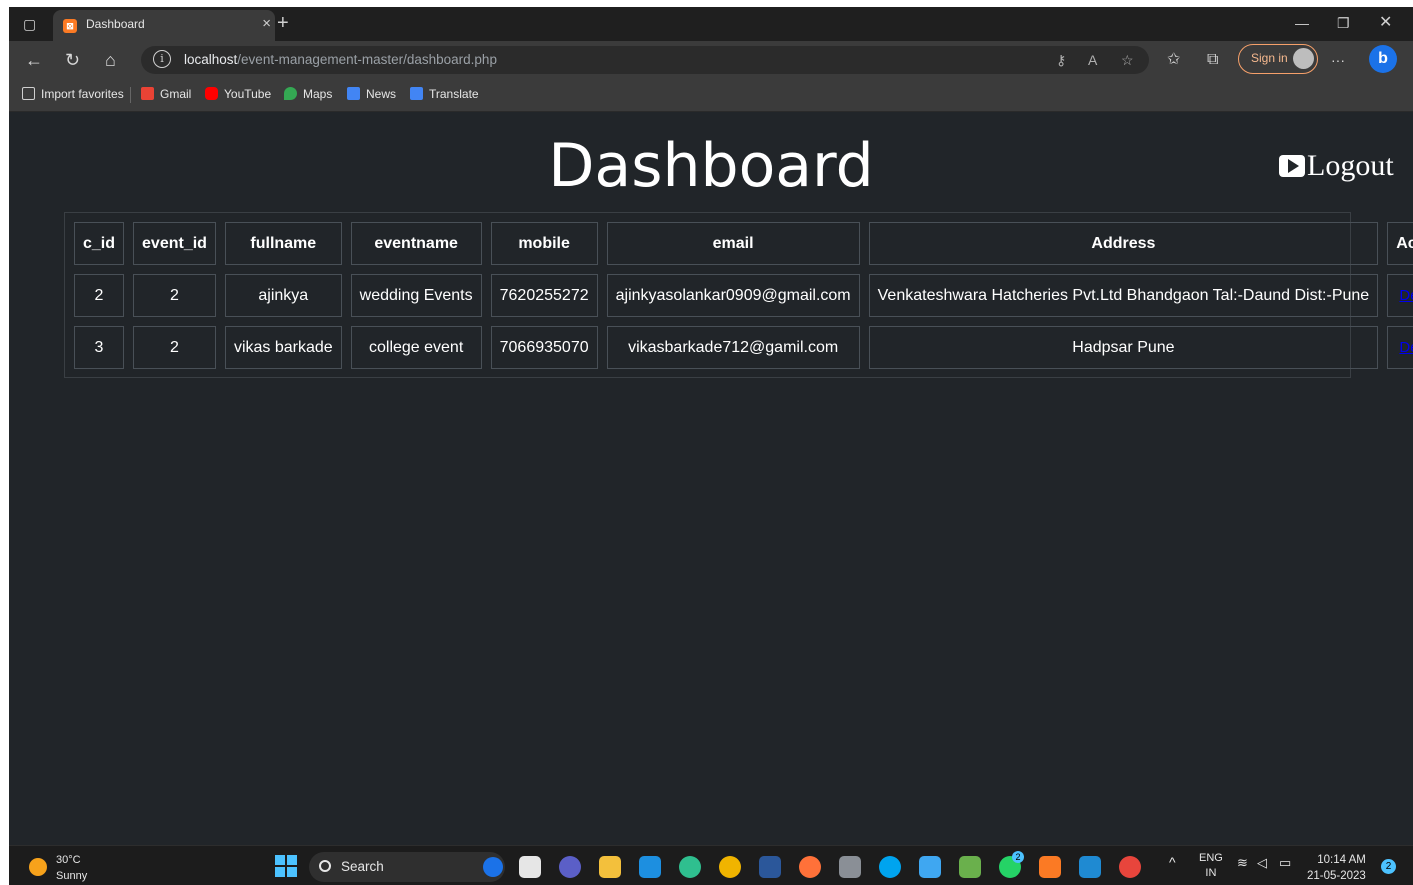 The image size is (1413, 885). I want to click on fav-news: News, so click(371, 94).